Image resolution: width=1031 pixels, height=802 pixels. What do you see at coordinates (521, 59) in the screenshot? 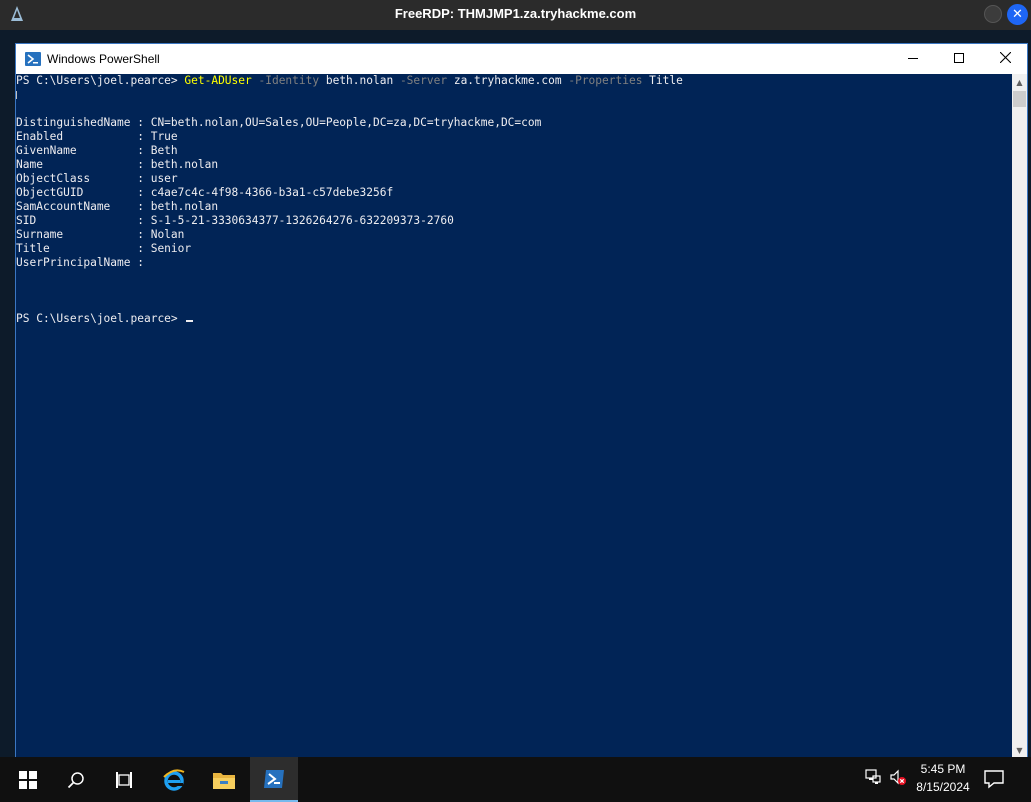
I see `powershell-titlebar: Windows PowerShell` at bounding box center [521, 59].